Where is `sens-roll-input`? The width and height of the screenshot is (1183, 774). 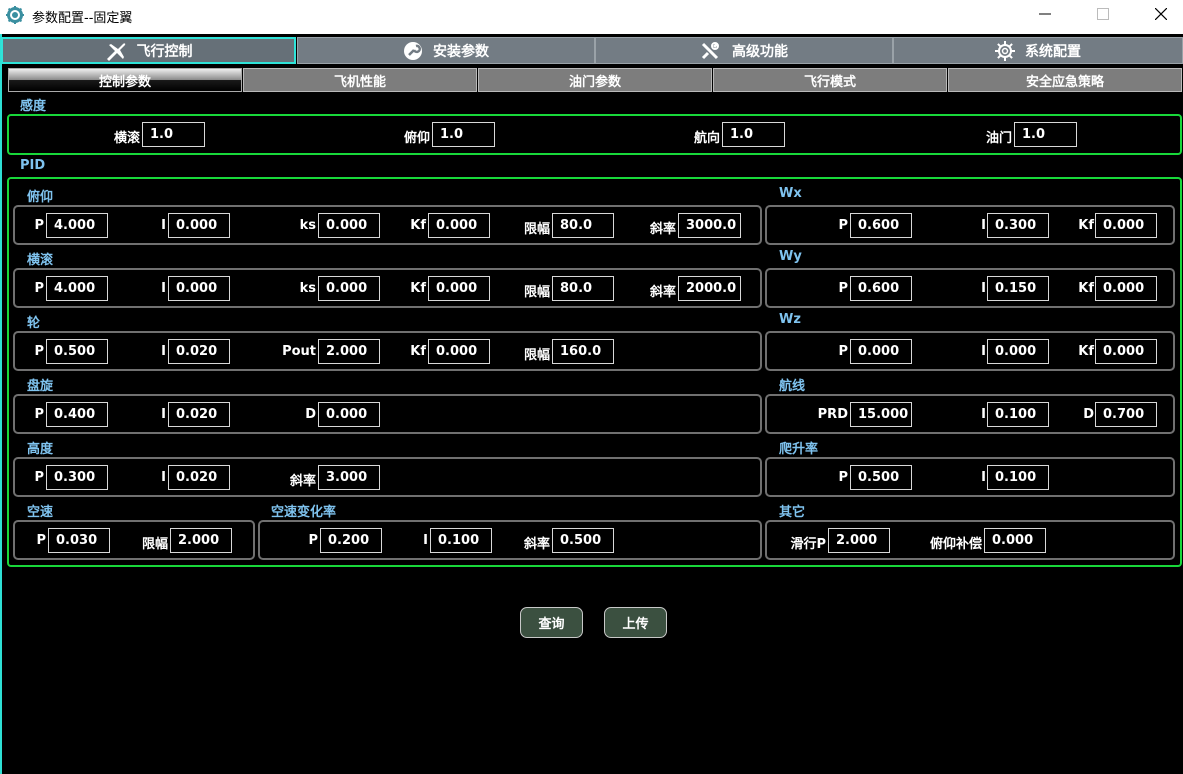
sens-roll-input is located at coordinates (173, 134).